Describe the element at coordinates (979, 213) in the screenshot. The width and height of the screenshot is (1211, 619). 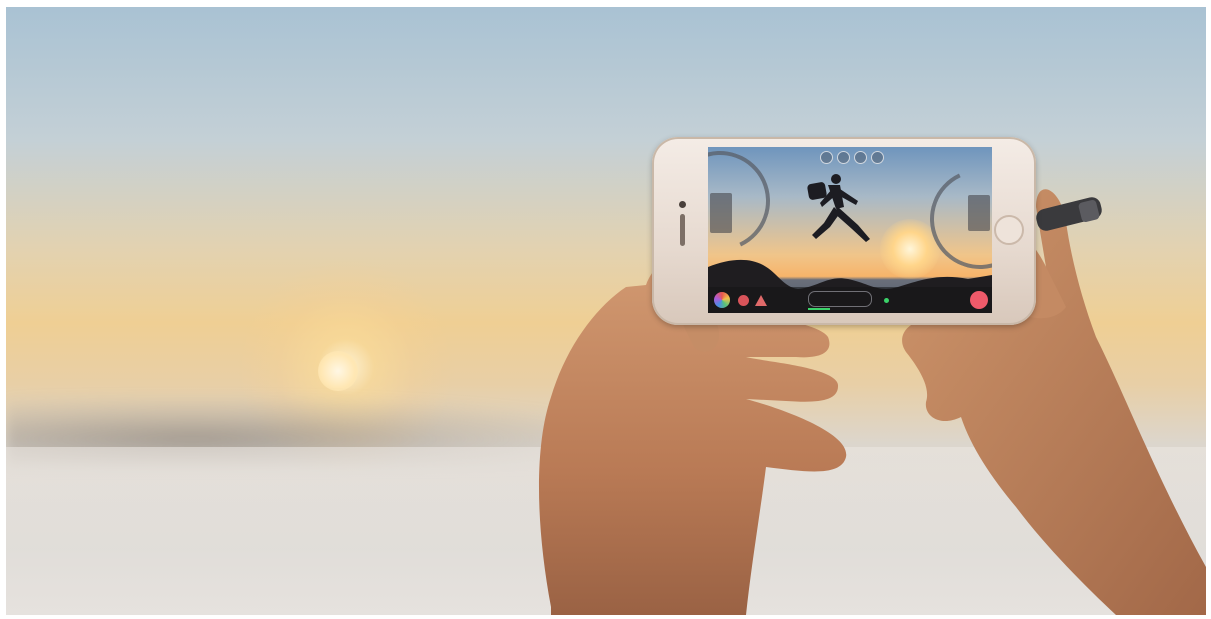
I see `right-side-panel` at that location.